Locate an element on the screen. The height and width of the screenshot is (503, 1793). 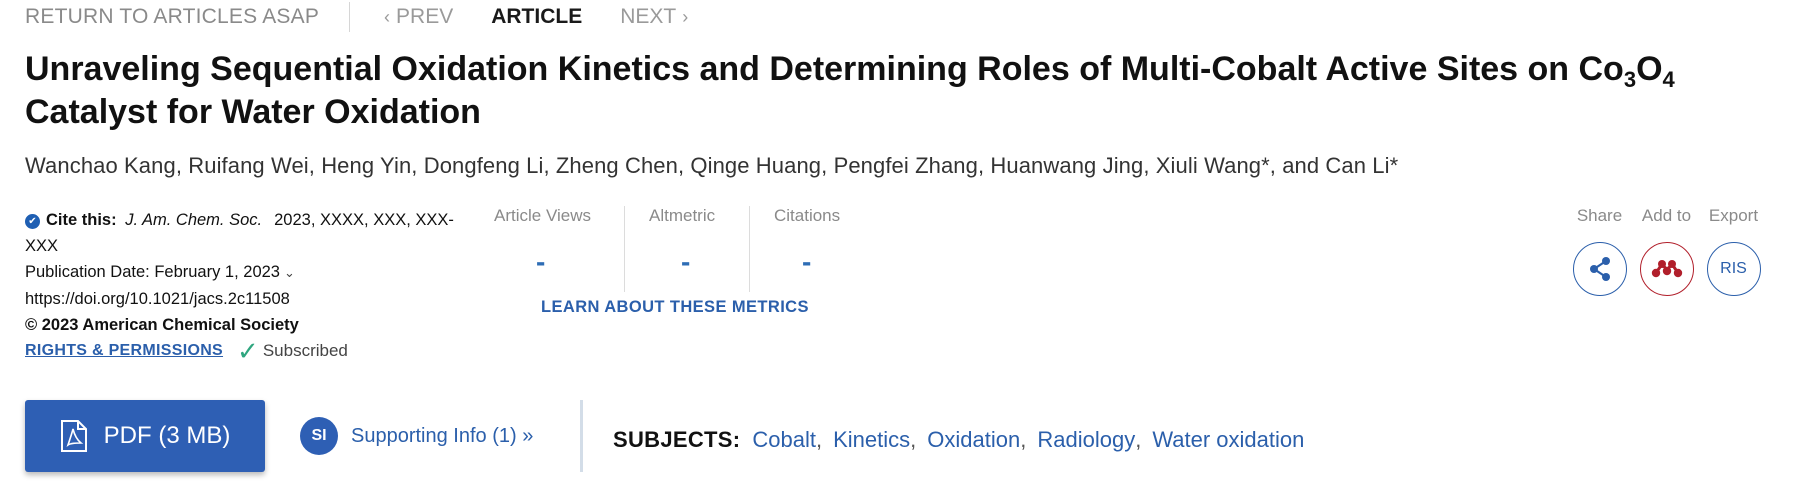
article-metrics: Article Views - Altmetric - Citations - is located at coordinates (671, 249).